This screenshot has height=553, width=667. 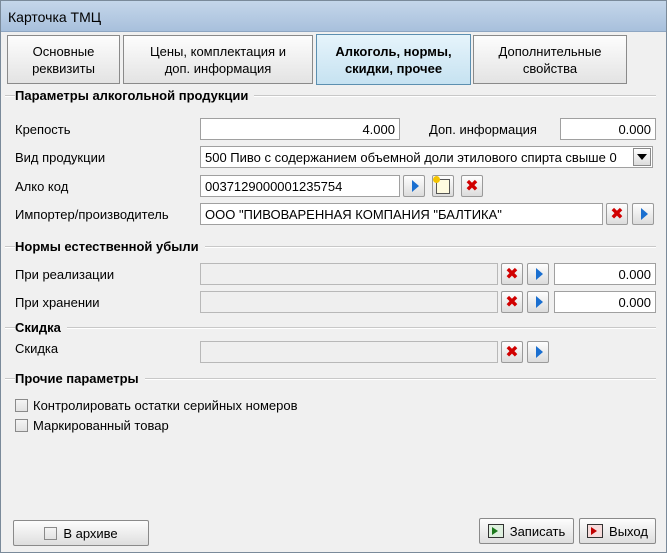 I want to click on tab-label: Основные реквизиты, so click(x=63, y=59).